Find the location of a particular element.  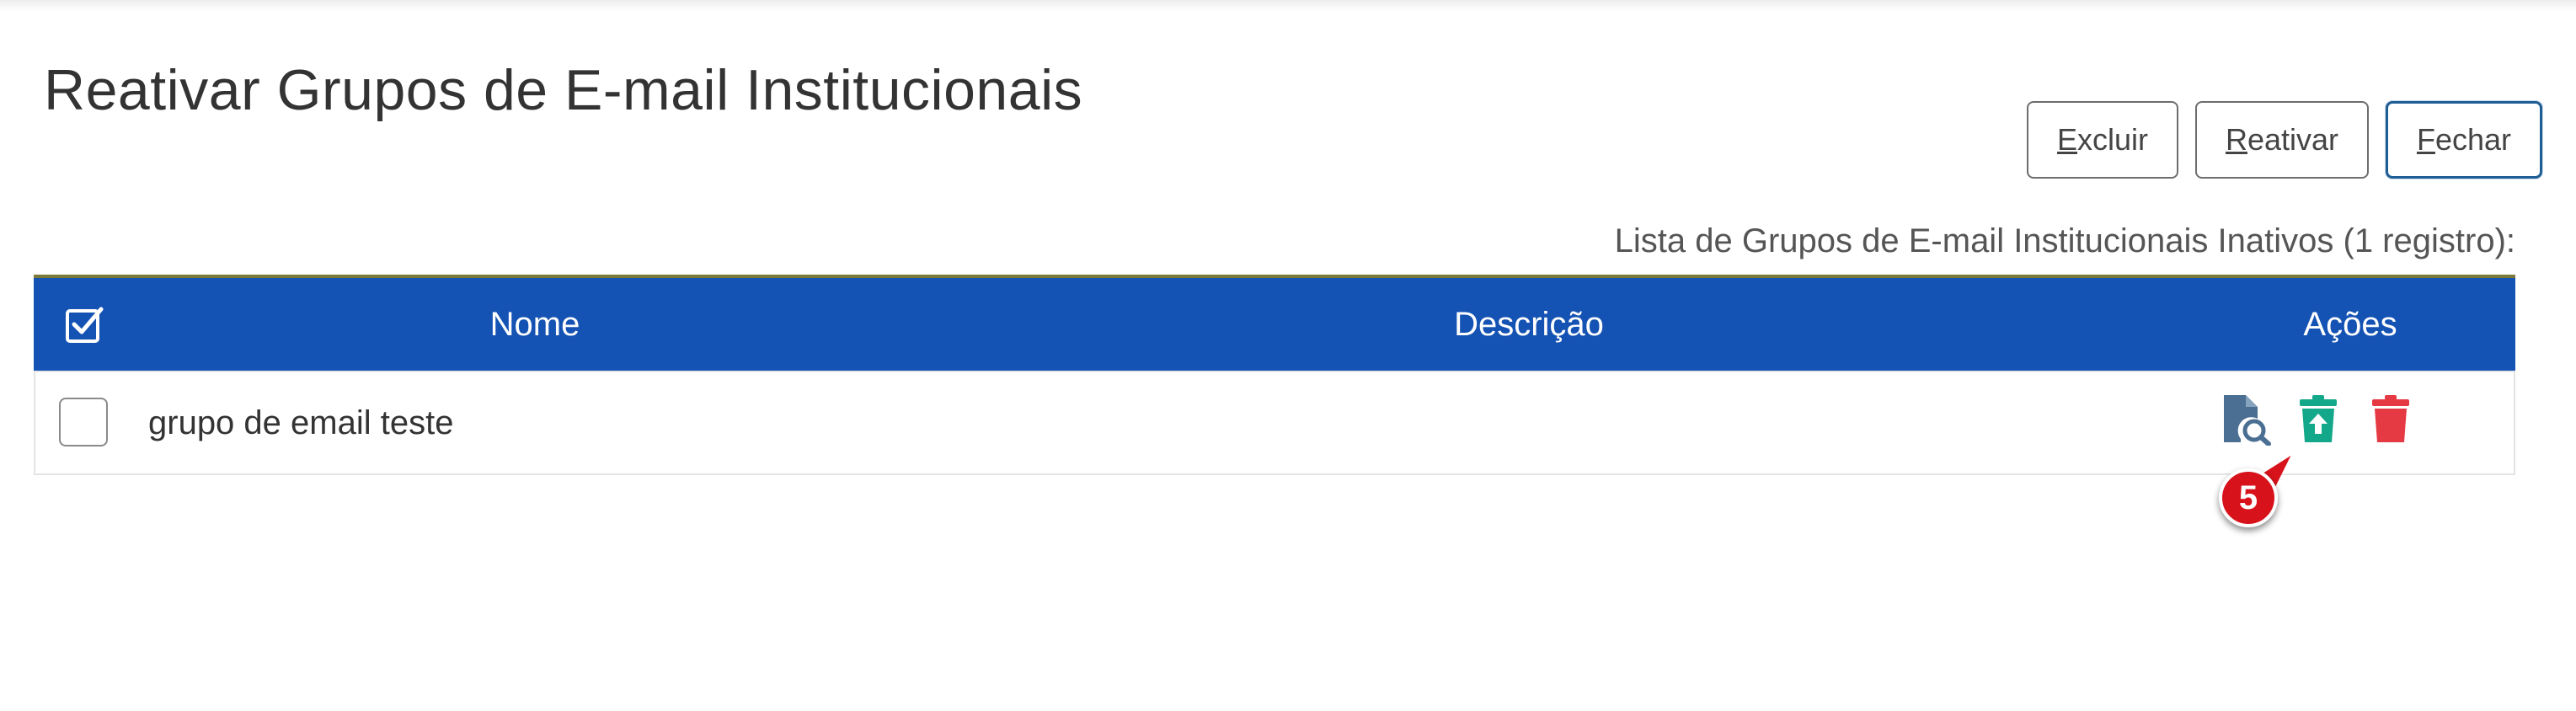

fechar-label: echar is located at coordinates (2473, 139).